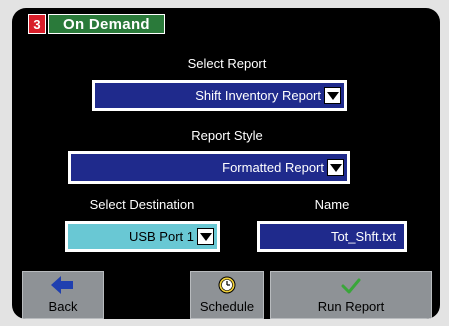 The height and width of the screenshot is (326, 449). What do you see at coordinates (106, 24) in the screenshot?
I see `page-title: On Demand` at bounding box center [106, 24].